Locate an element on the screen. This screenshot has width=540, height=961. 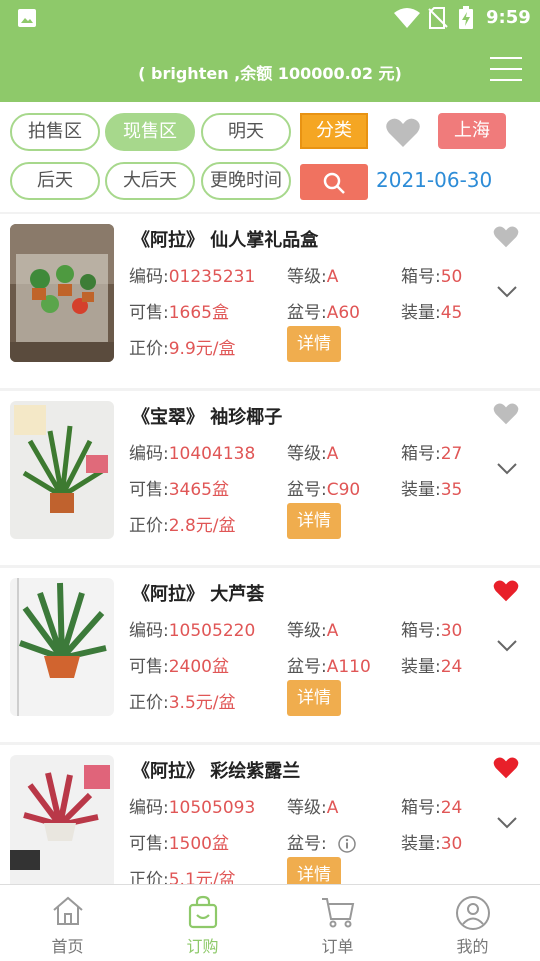
pot-value: C90 is located at coordinates (343, 490).